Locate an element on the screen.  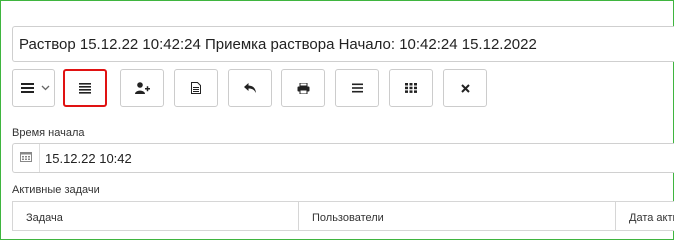
add-user-button is located at coordinates (142, 88).